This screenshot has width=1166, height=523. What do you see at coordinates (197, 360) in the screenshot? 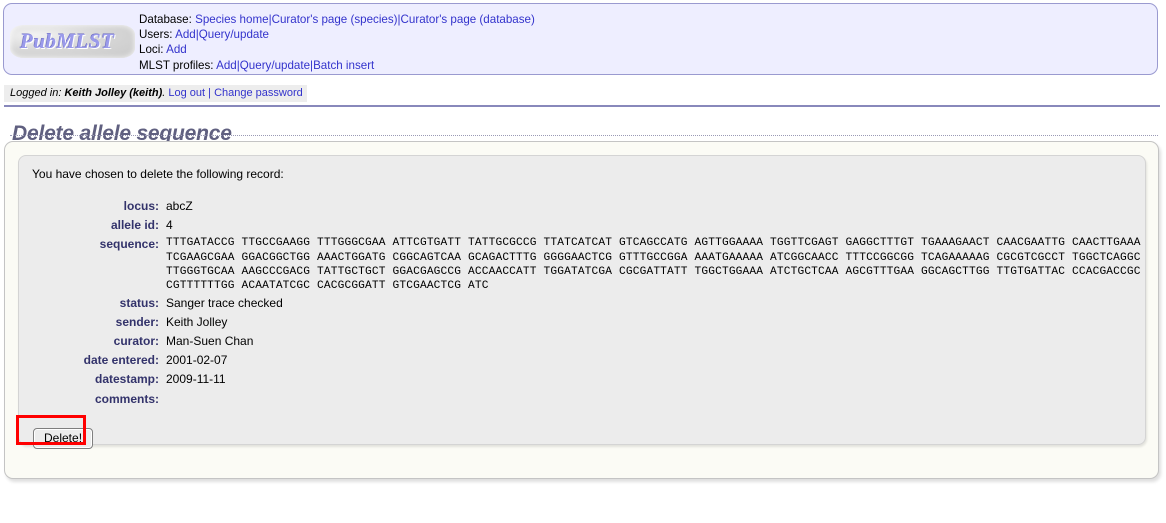
I see `field-value-date-entered: 2001-02-07` at bounding box center [197, 360].